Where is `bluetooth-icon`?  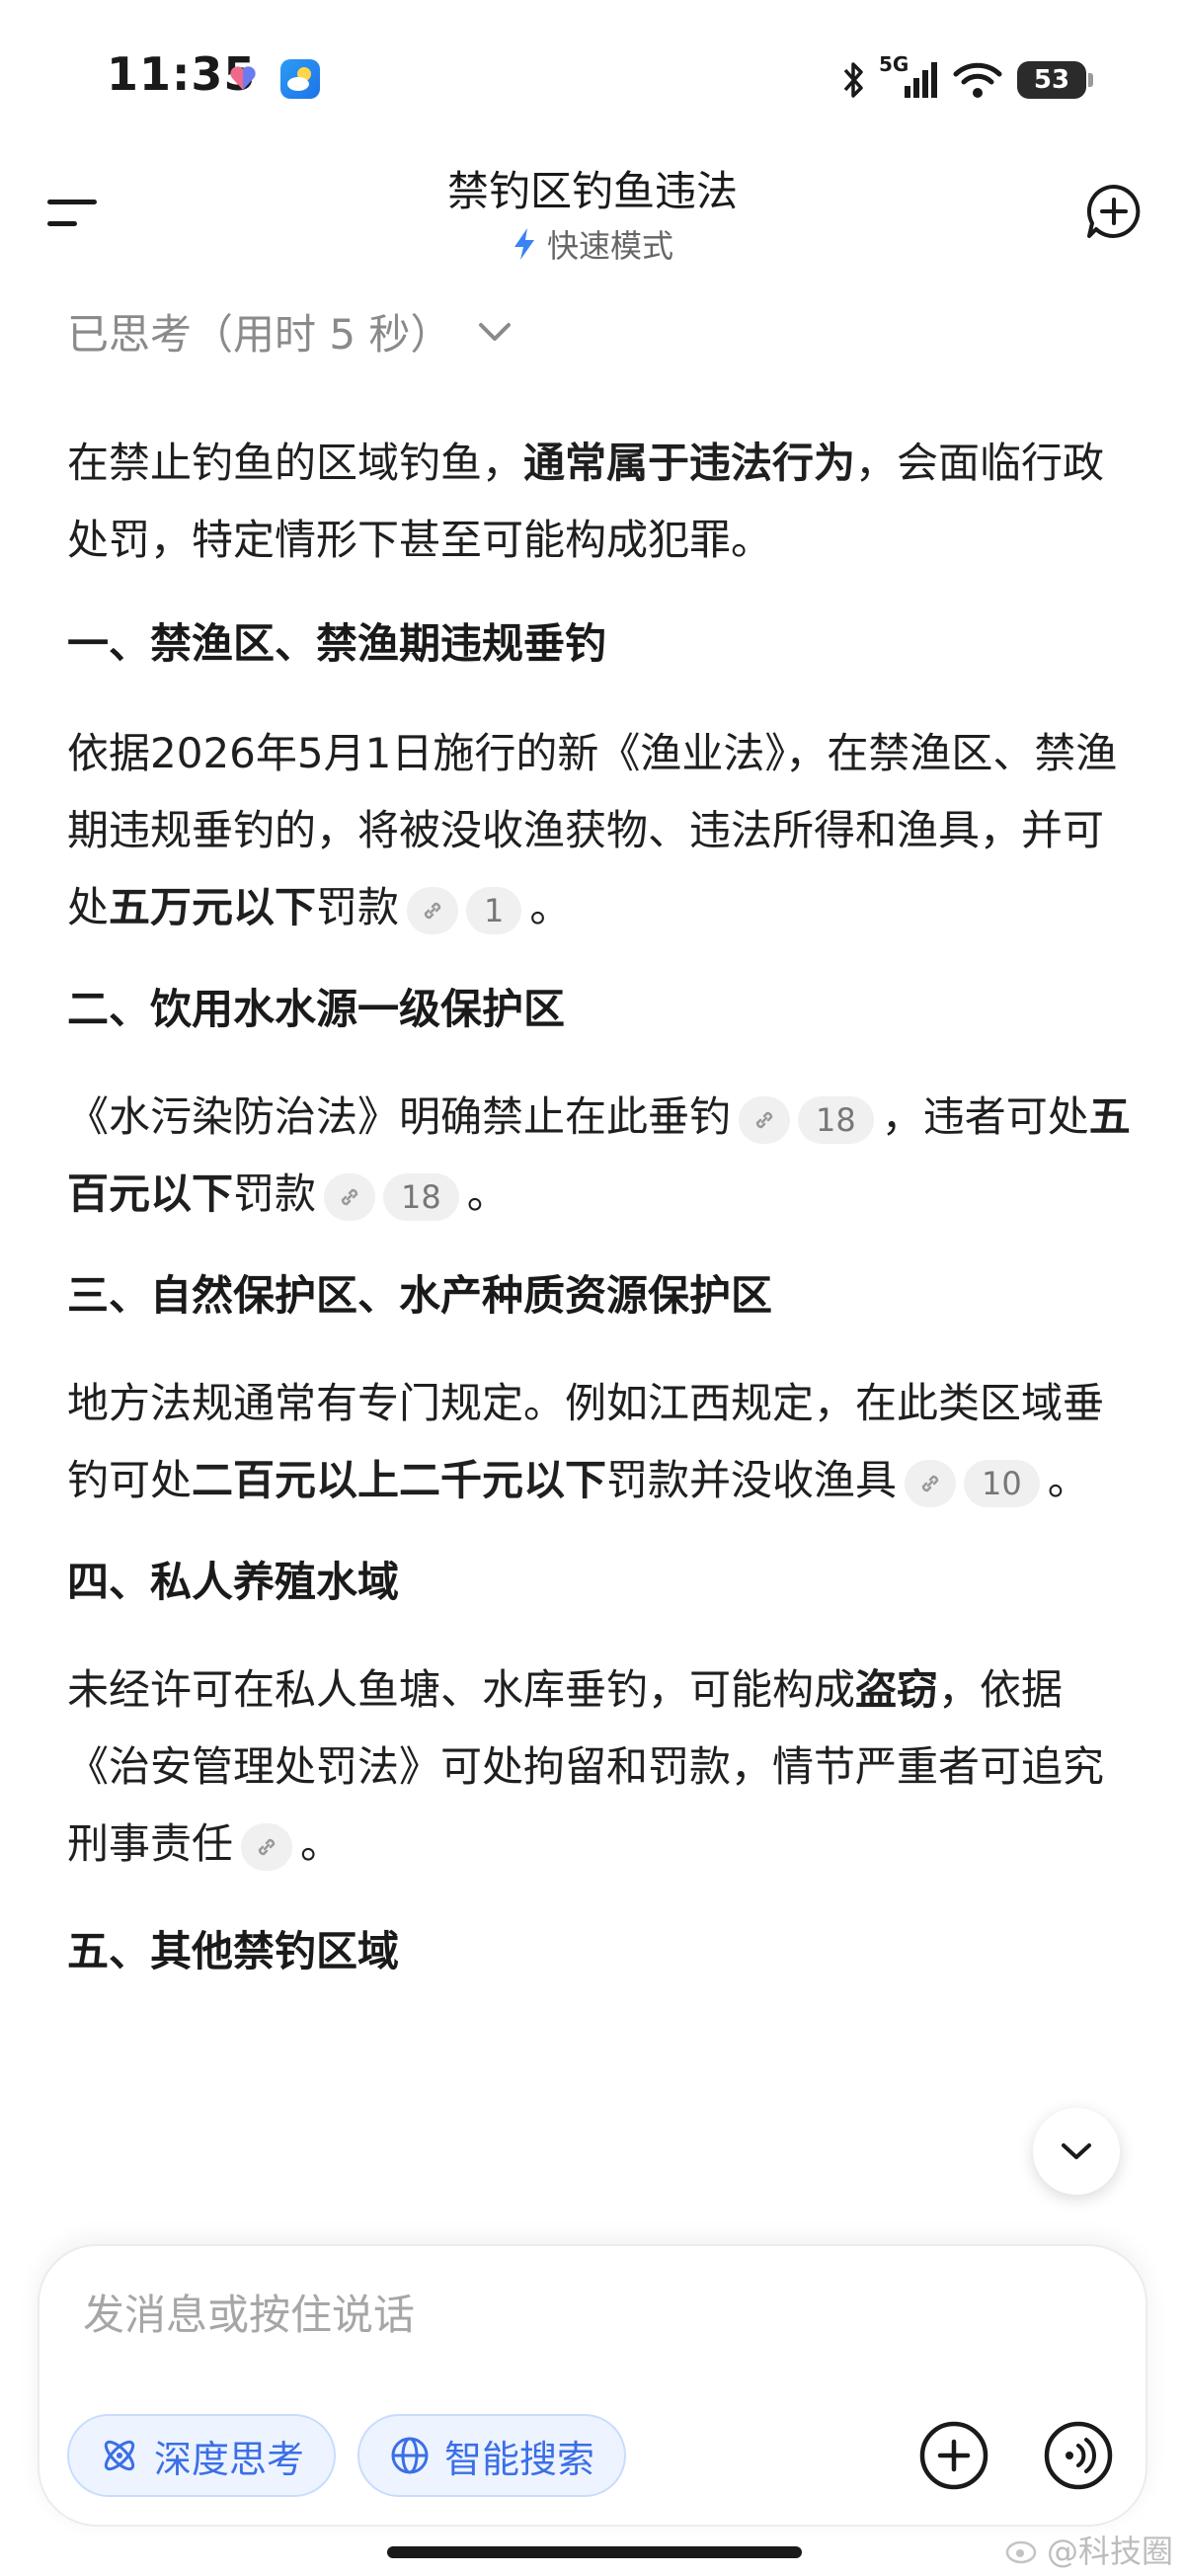
bluetooth-icon is located at coordinates (853, 80).